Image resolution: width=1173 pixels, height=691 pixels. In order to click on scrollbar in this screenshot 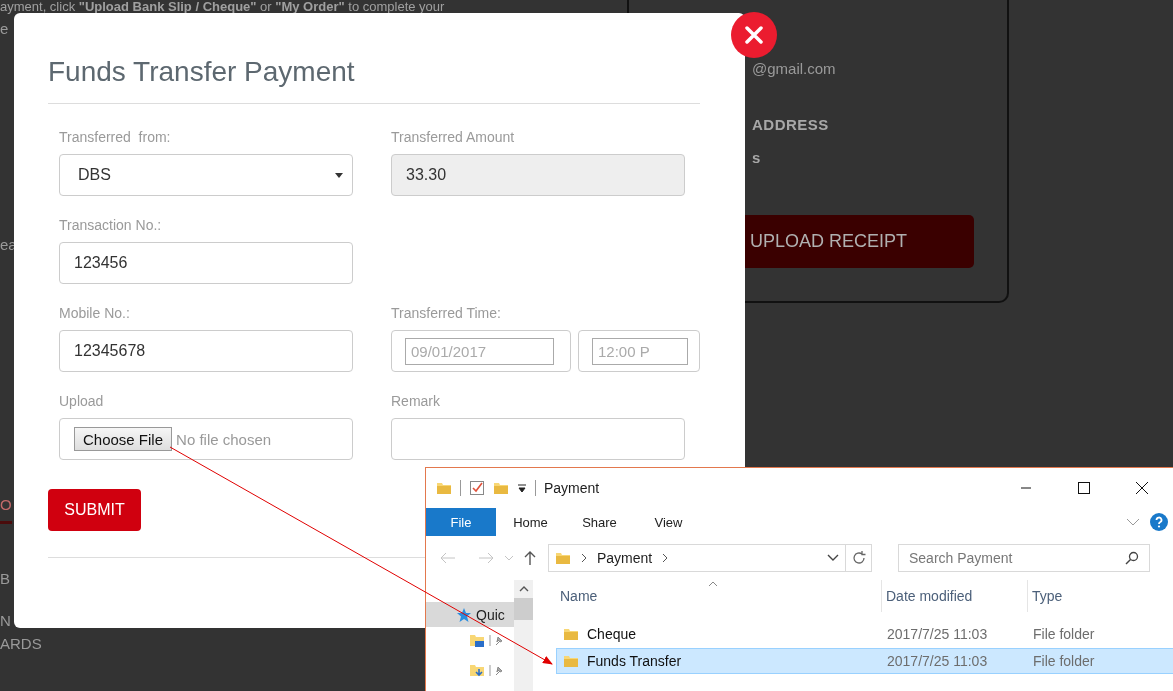, I will do `click(523, 635)`.